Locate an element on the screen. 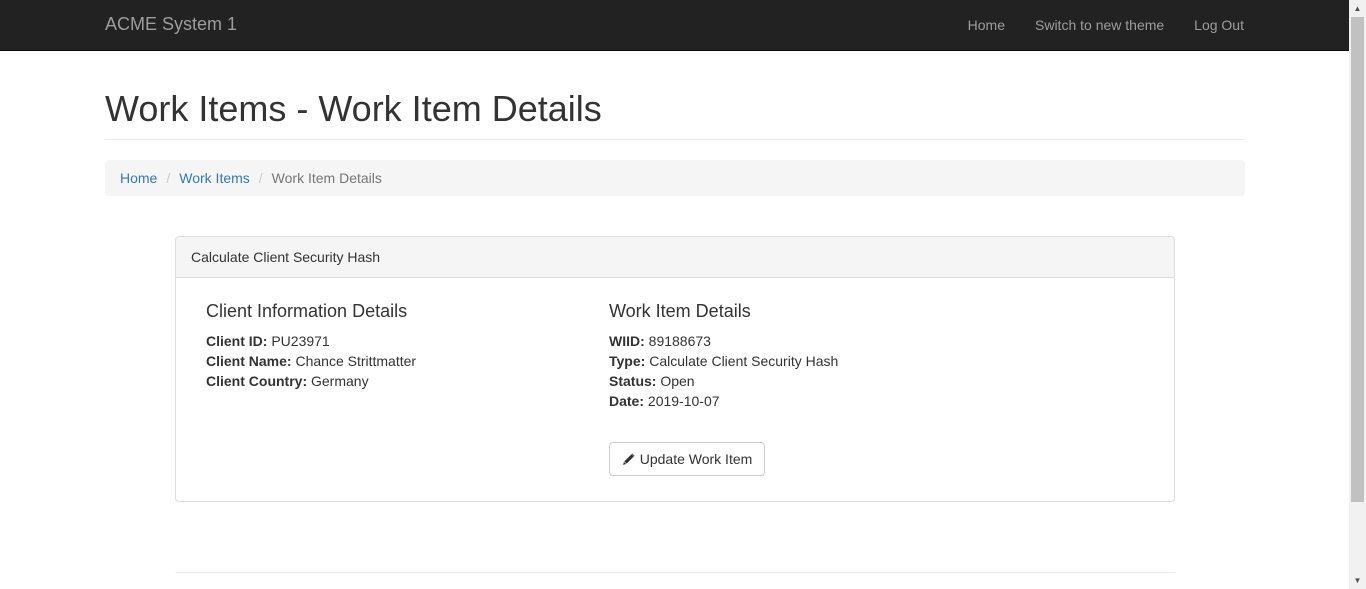 This screenshot has height=589, width=1366. date-field: Date: 2019-10-07 is located at coordinates (723, 401).